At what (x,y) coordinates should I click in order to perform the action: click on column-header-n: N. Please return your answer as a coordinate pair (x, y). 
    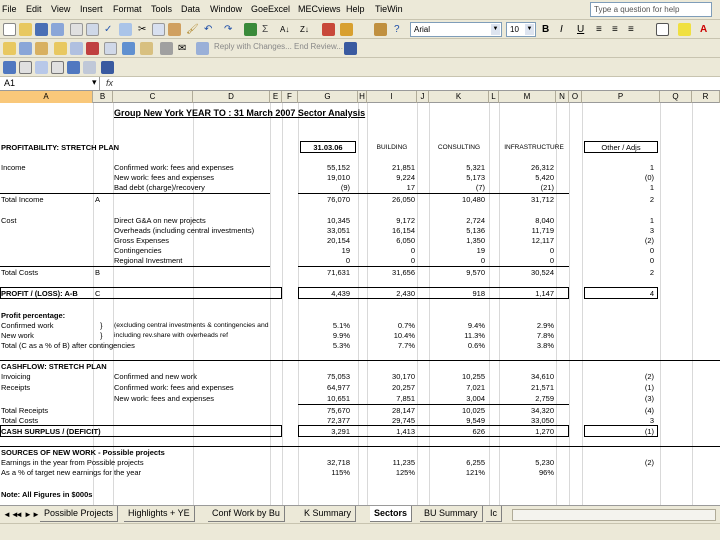
    Looking at the image, I should click on (562, 97).